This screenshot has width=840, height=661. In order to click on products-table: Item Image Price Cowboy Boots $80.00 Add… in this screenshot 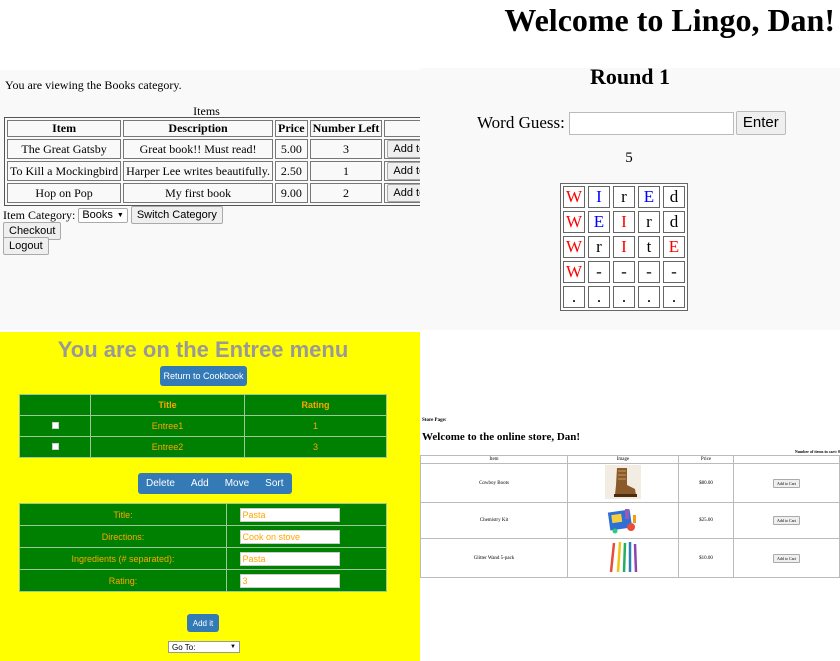, I will do `click(630, 516)`.